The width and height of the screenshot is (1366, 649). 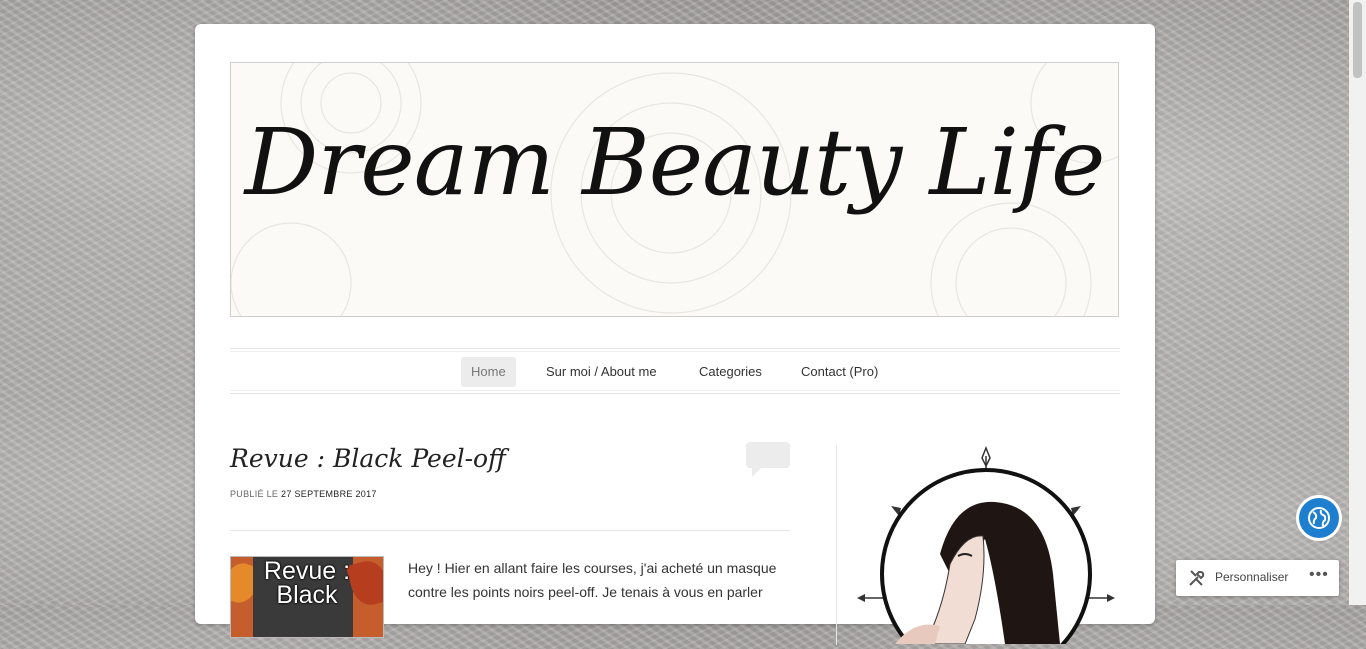 What do you see at coordinates (768, 459) in the screenshot?
I see `comment-bubble-icon` at bounding box center [768, 459].